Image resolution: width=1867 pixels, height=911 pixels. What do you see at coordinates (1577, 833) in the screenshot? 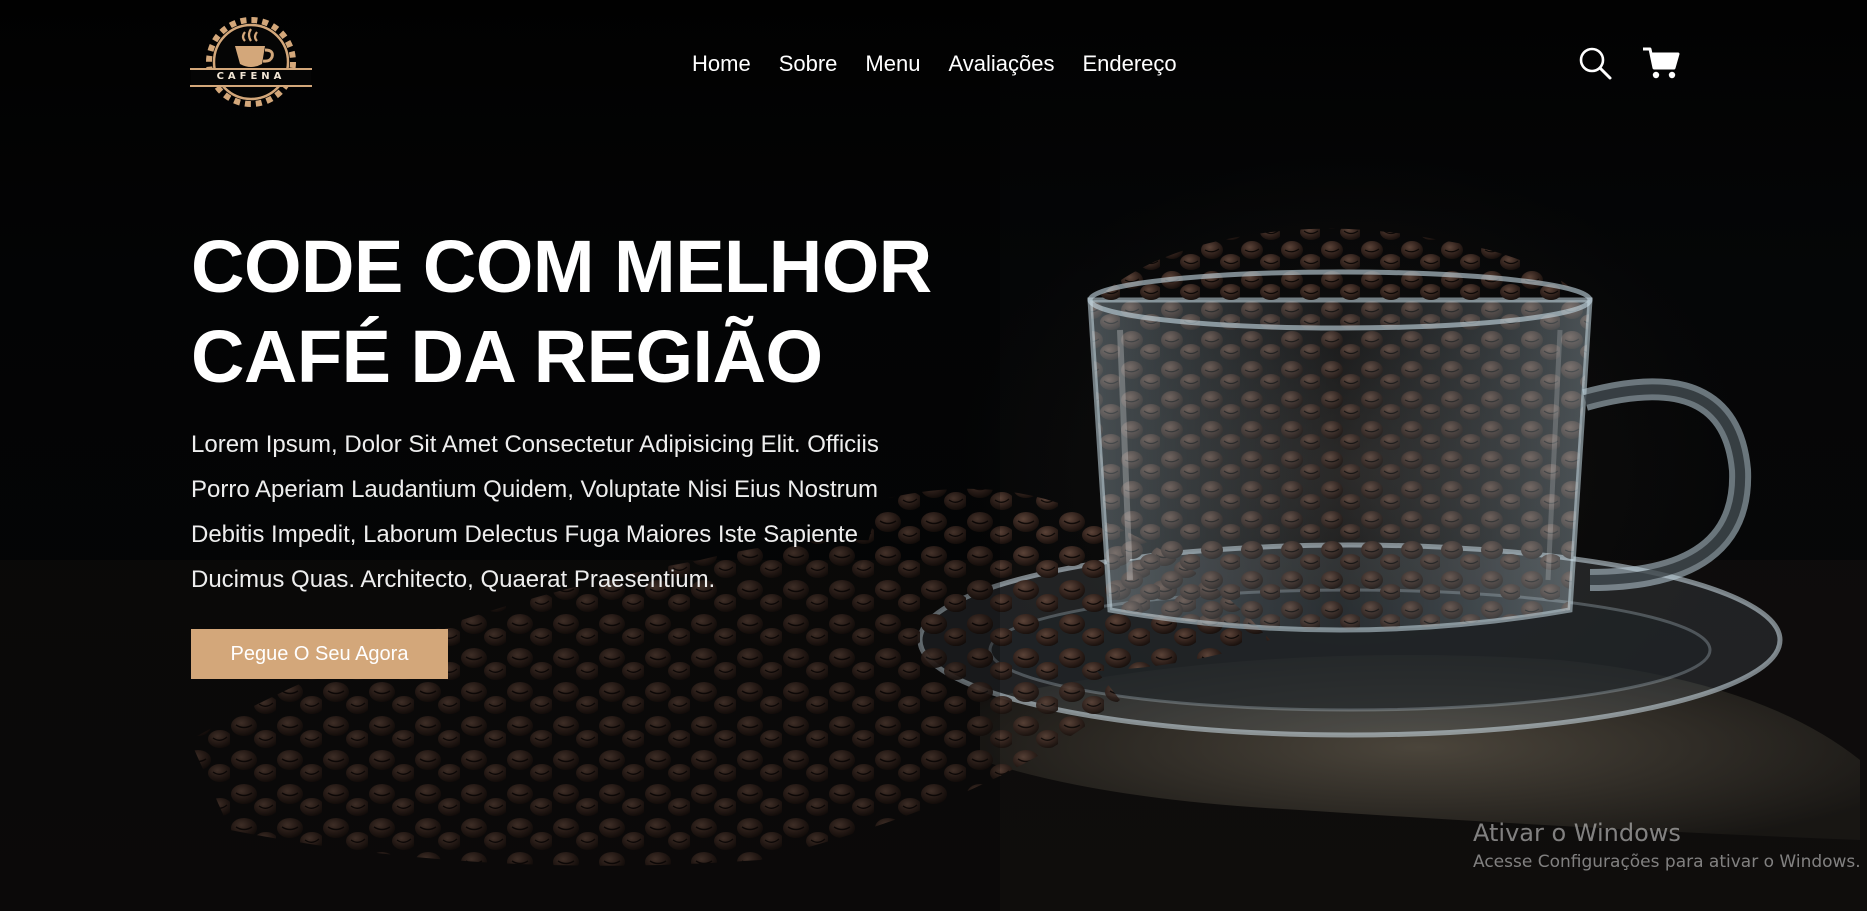
I see `watermark-title: Ativar o Windows` at bounding box center [1577, 833].